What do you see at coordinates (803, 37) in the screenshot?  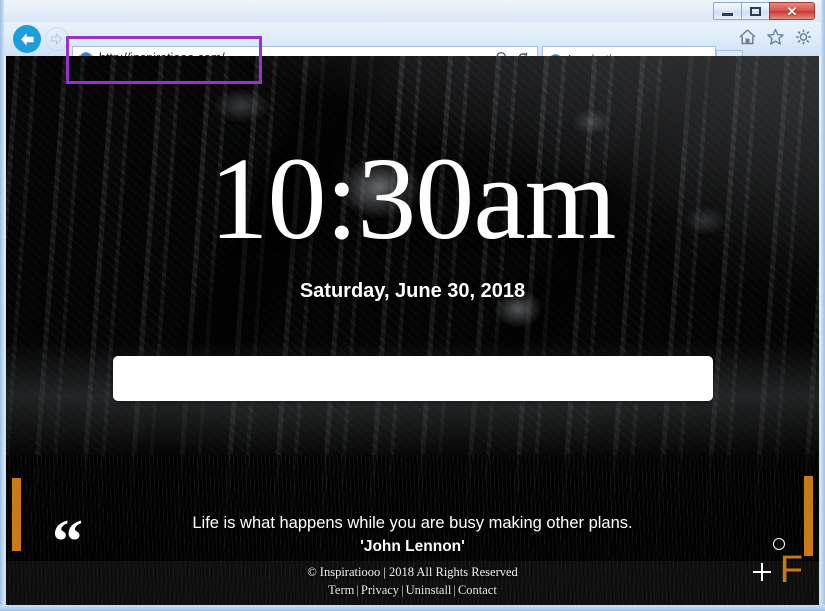 I see `settings-gear-icon` at bounding box center [803, 37].